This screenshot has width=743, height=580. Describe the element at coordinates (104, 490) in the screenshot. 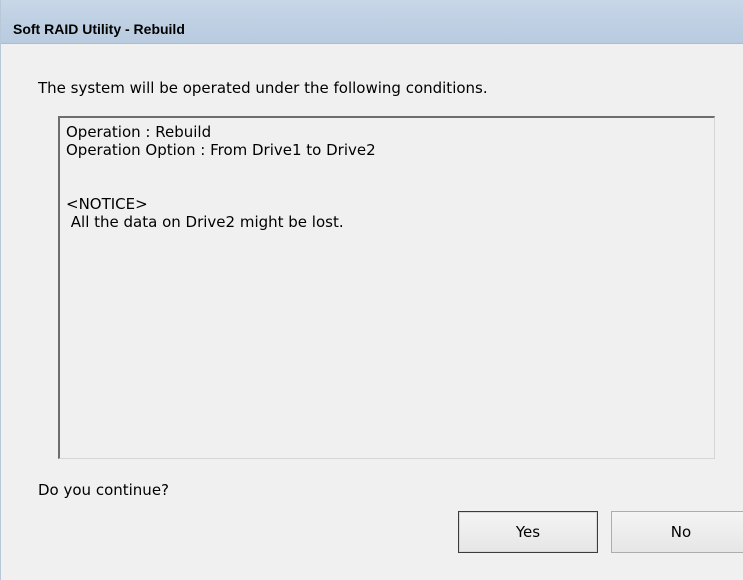

I see `continue-question: Do you continue?` at that location.